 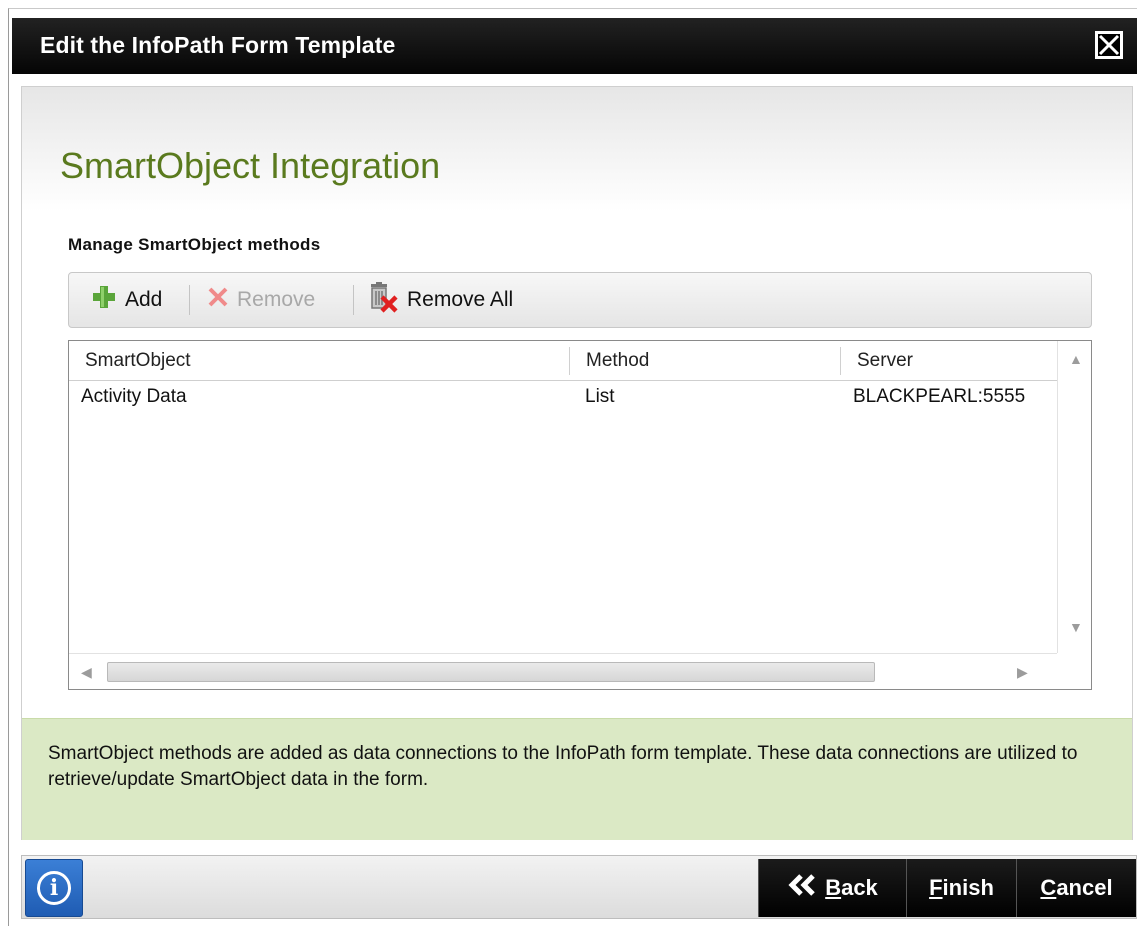 What do you see at coordinates (600, 396) in the screenshot?
I see `cell-method: List` at bounding box center [600, 396].